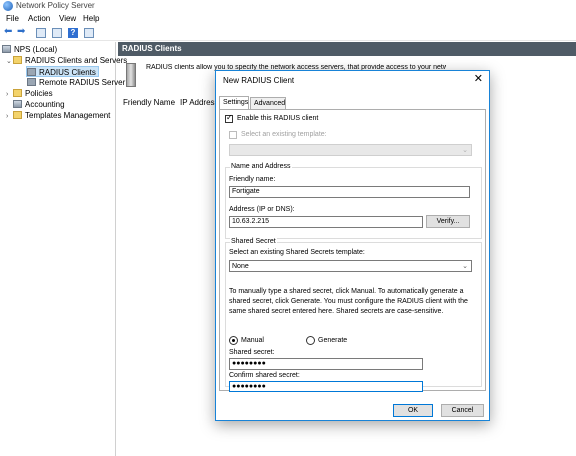 This screenshot has height=456, width=576. I want to click on secret-template-dropdown: None ⌄, so click(350, 266).